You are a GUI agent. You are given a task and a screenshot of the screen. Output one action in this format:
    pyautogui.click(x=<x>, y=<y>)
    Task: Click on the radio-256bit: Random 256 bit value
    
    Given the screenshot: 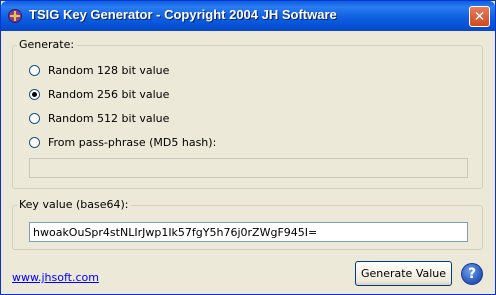 What is the action you would take?
    pyautogui.click(x=99, y=94)
    